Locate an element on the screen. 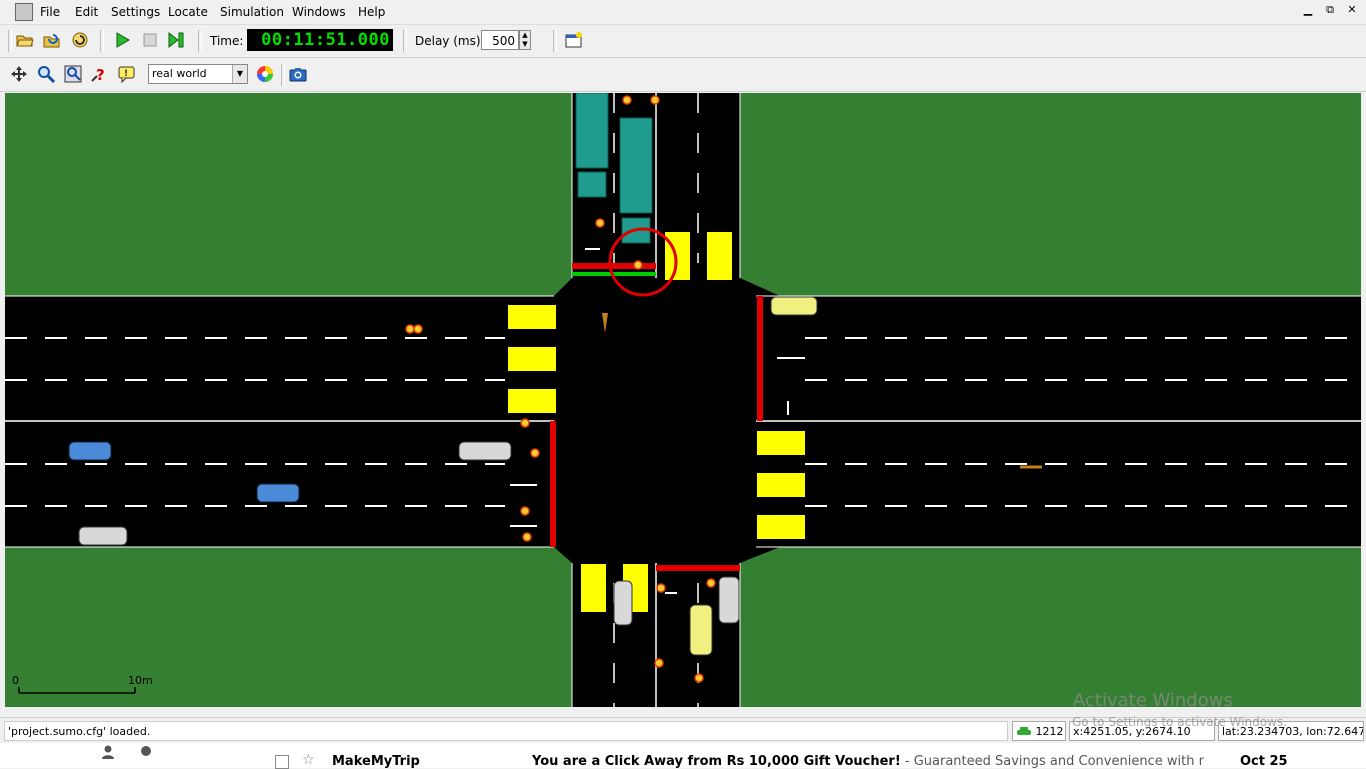  query-icon: ? is located at coordinates (100, 74).